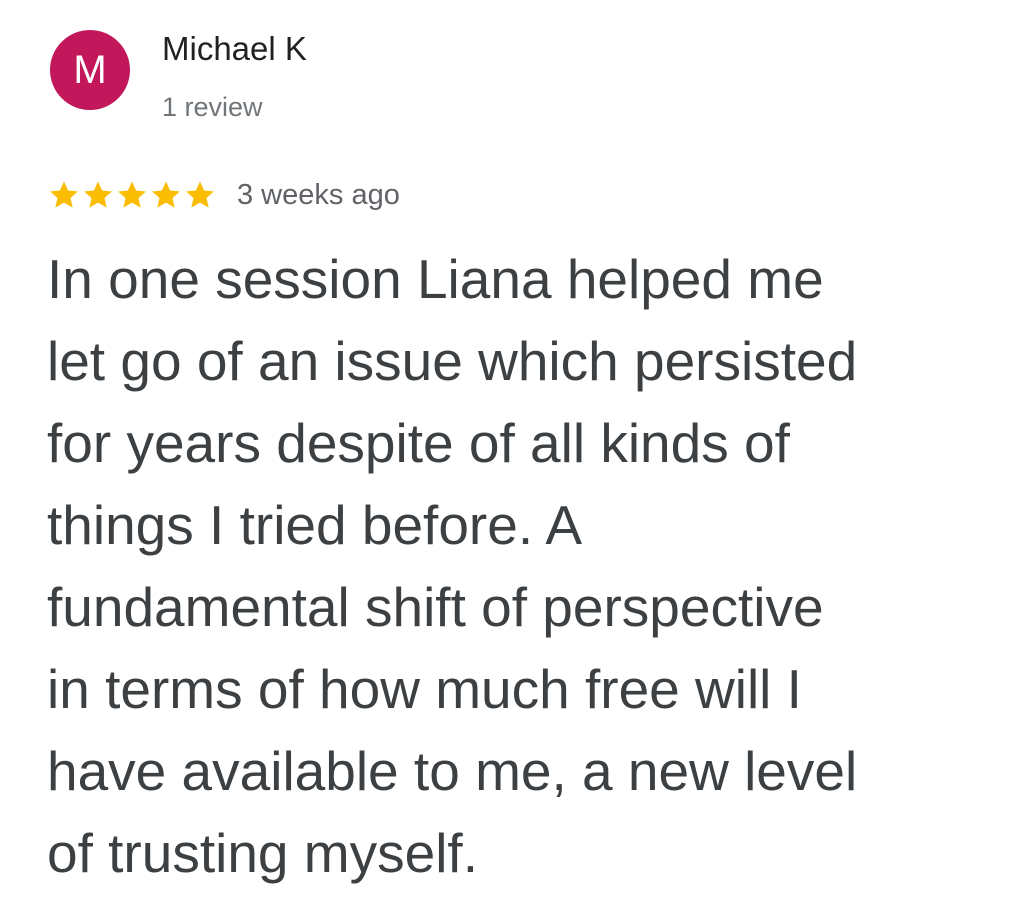 The height and width of the screenshot is (920, 1024). I want to click on avatar: M, so click(90, 70).